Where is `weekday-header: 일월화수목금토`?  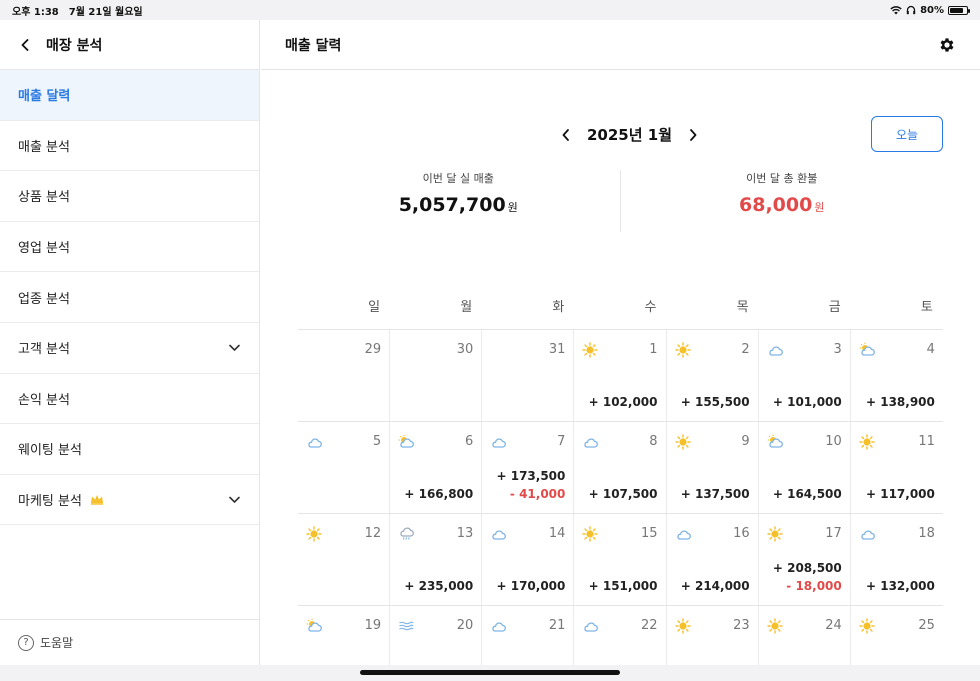
weekday-header: 일월화수목금토 is located at coordinates (620, 305).